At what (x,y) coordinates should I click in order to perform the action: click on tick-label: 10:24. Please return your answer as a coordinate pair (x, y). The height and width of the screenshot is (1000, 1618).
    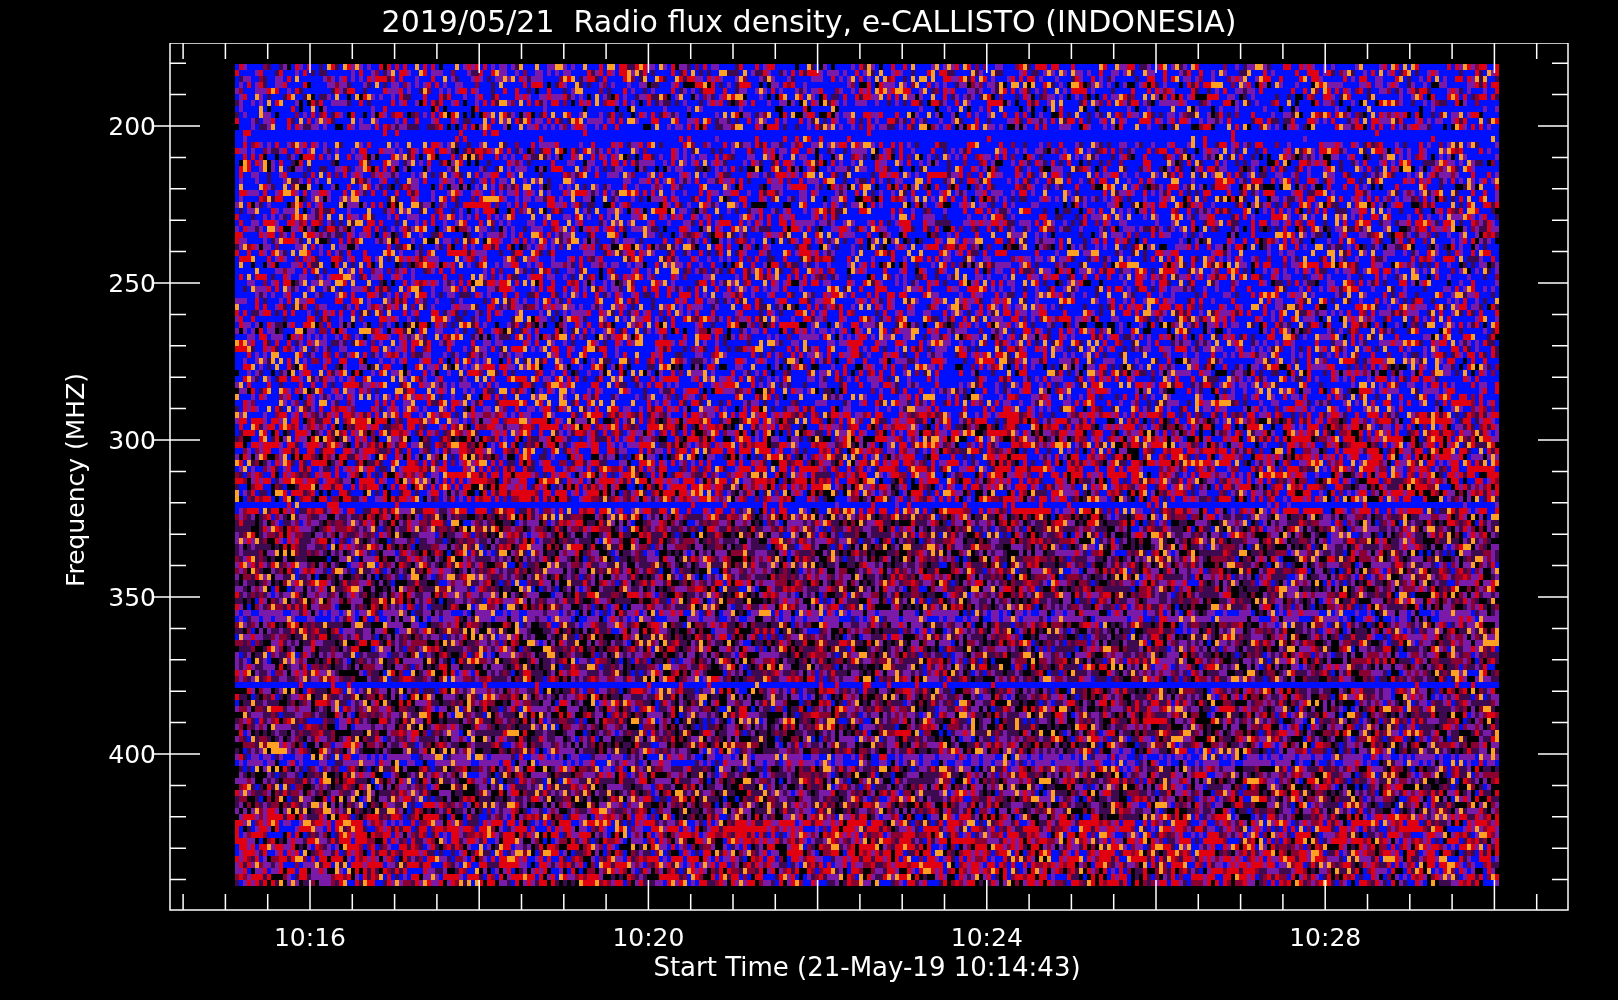
    Looking at the image, I should click on (986, 937).